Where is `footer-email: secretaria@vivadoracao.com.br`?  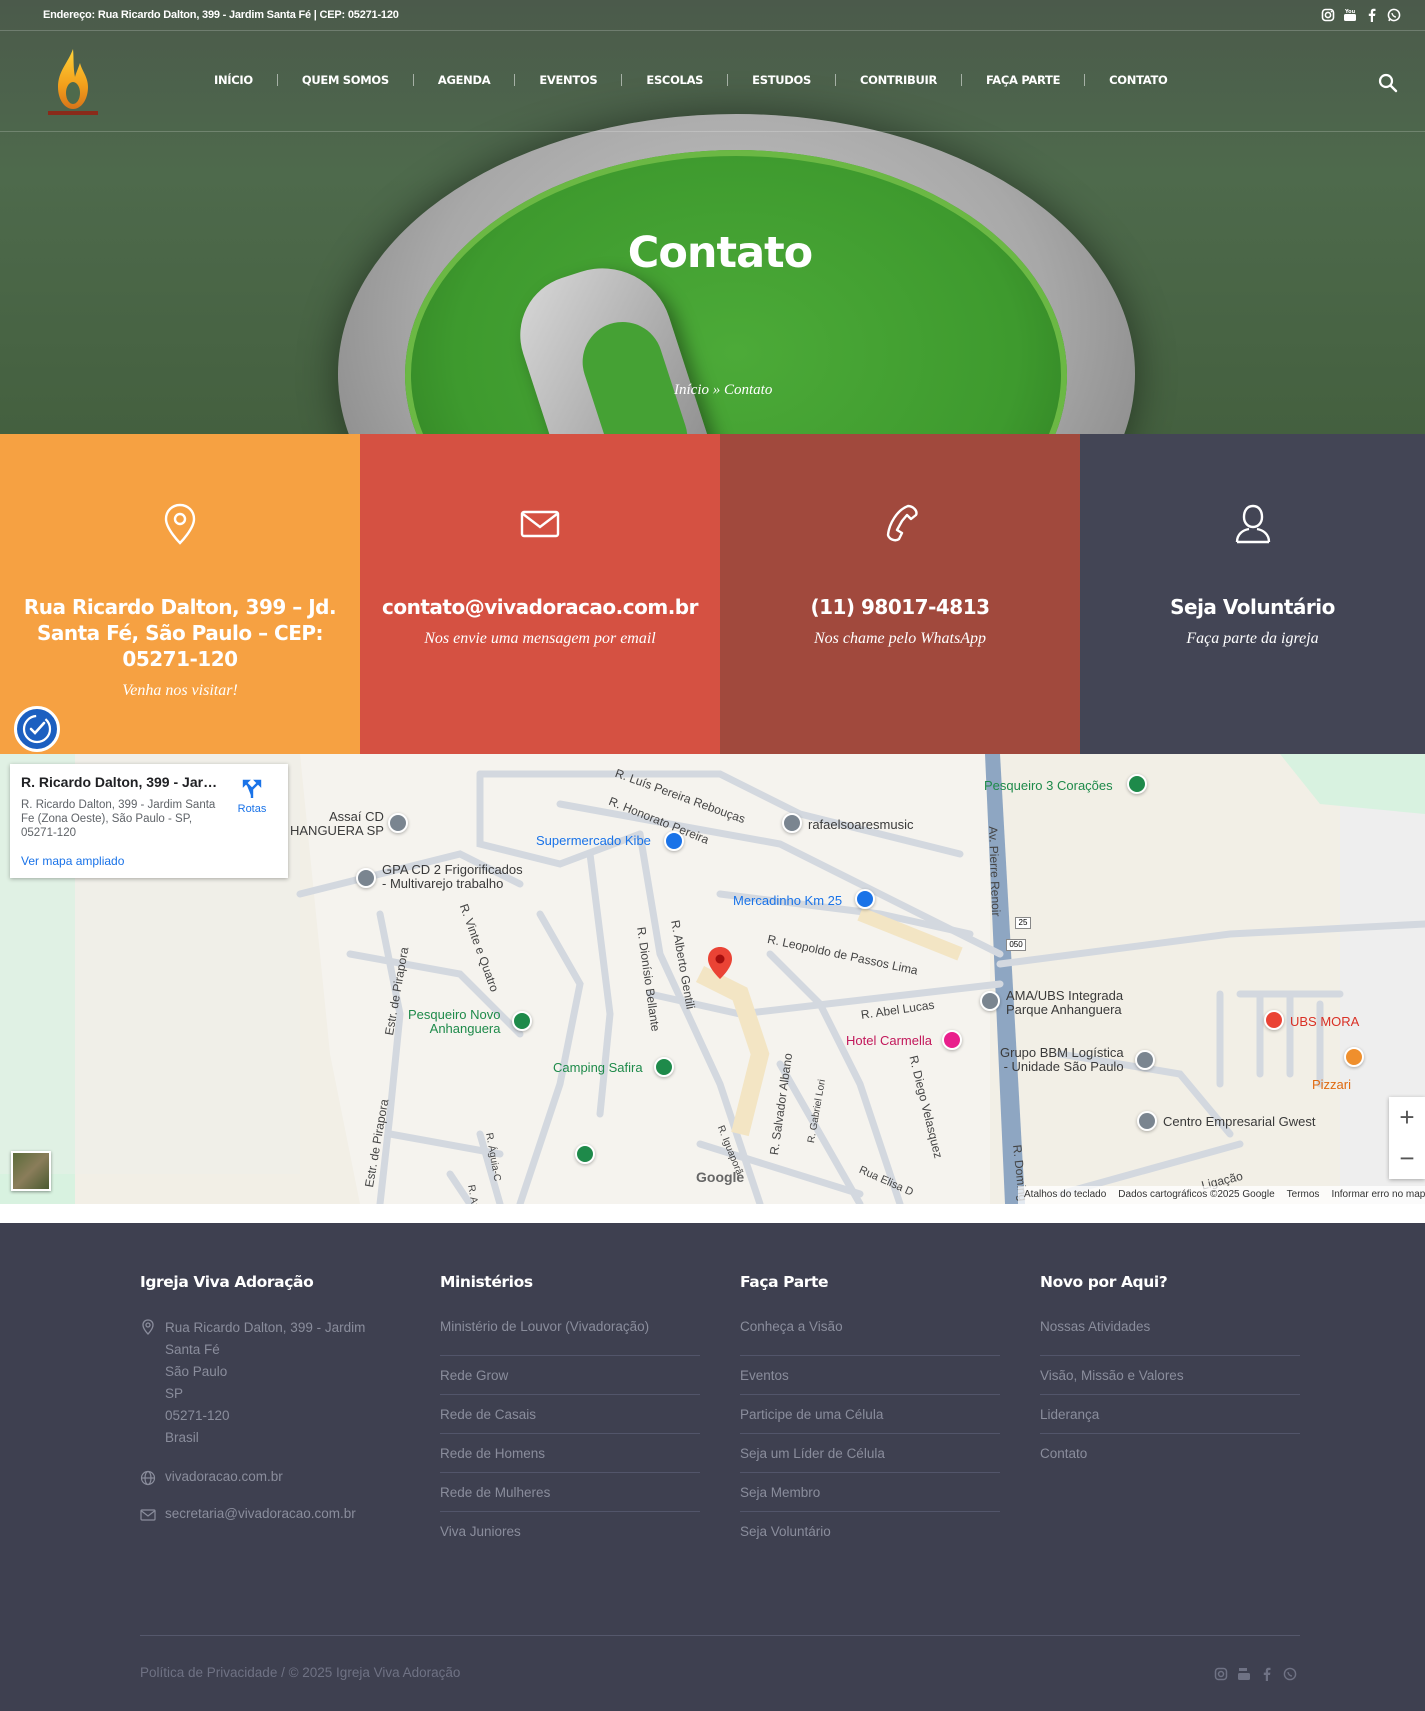 footer-email: secretaria@vivadoracao.com.br is located at coordinates (270, 1513).